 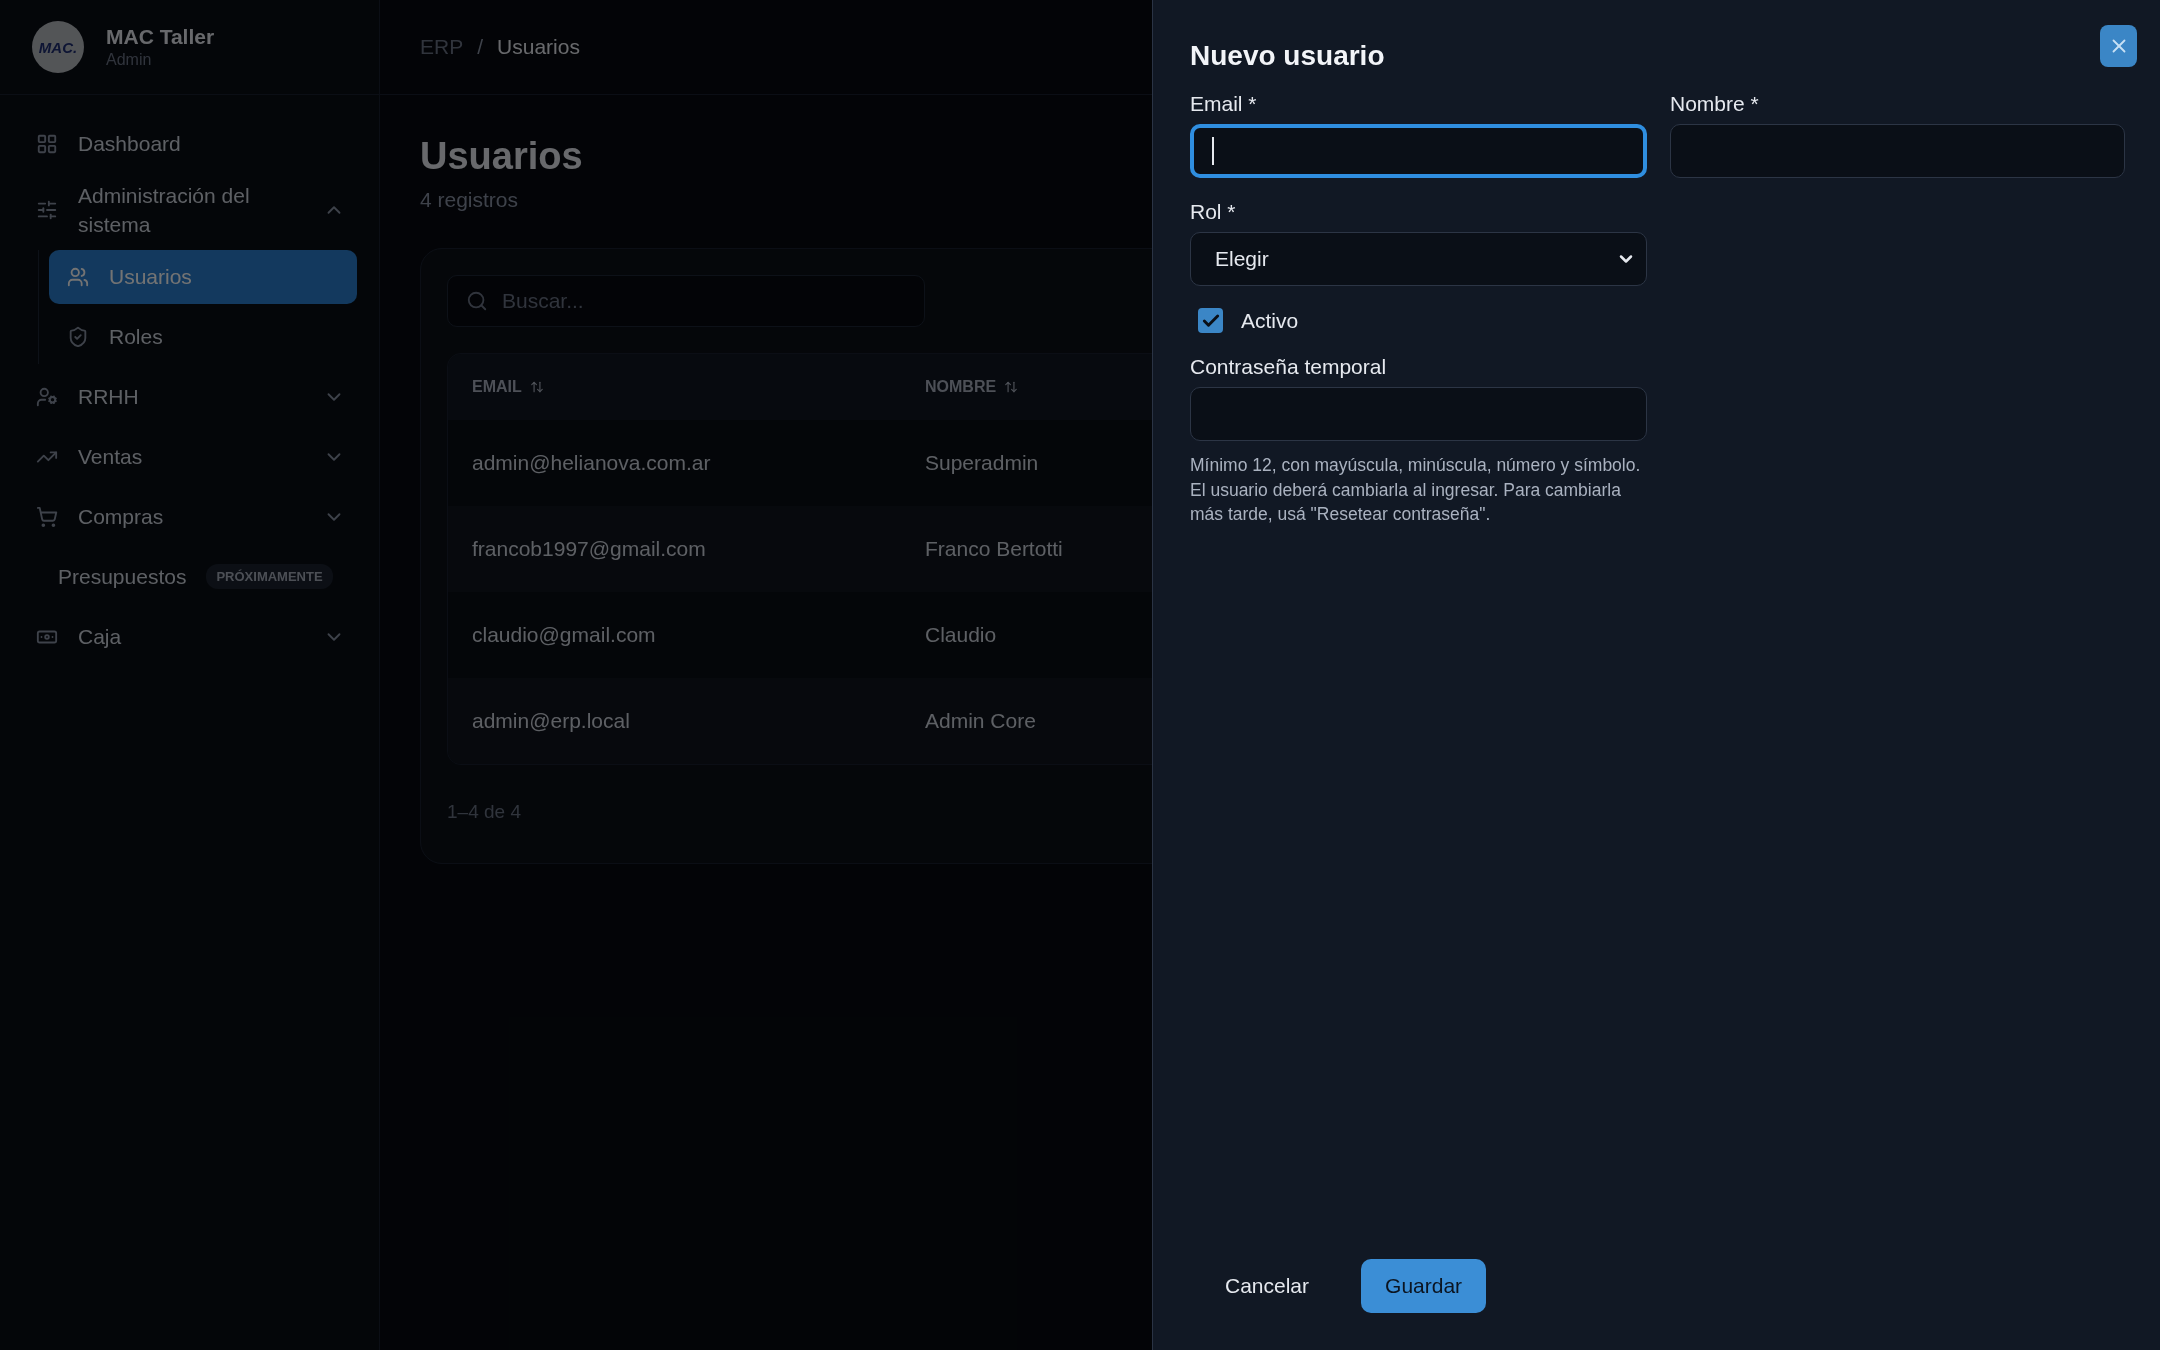 What do you see at coordinates (1267, 1286) in the screenshot?
I see `cancel-button: Cancelar` at bounding box center [1267, 1286].